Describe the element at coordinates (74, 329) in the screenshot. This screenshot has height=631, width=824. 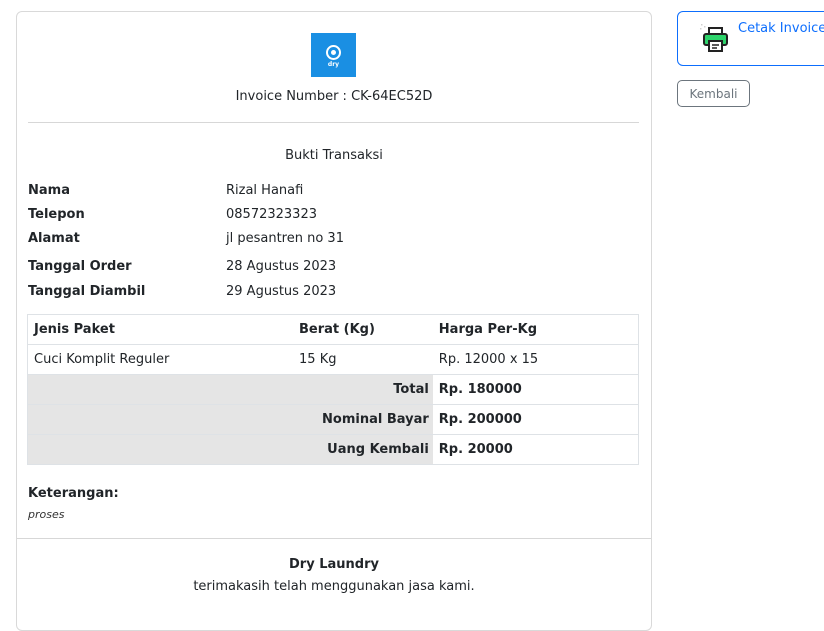
I see `table-header: Jenis Paket` at that location.